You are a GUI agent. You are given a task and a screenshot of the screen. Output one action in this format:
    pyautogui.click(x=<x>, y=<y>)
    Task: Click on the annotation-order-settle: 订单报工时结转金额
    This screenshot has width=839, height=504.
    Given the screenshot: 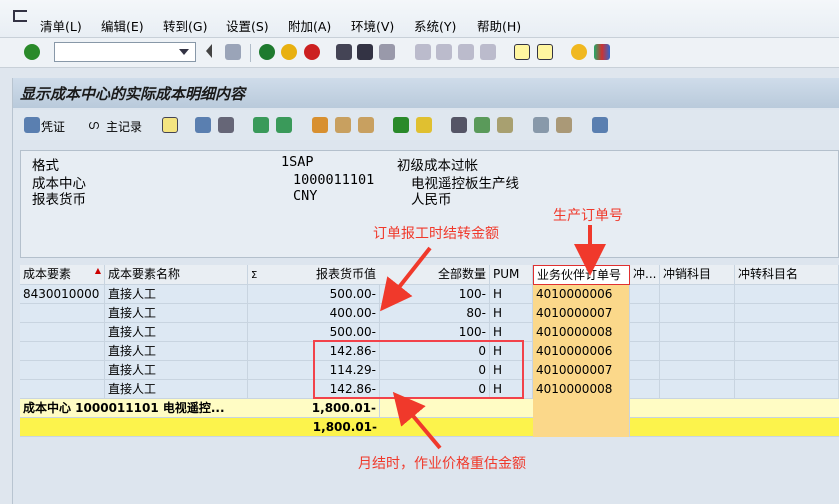 What is the action you would take?
    pyautogui.click(x=436, y=234)
    